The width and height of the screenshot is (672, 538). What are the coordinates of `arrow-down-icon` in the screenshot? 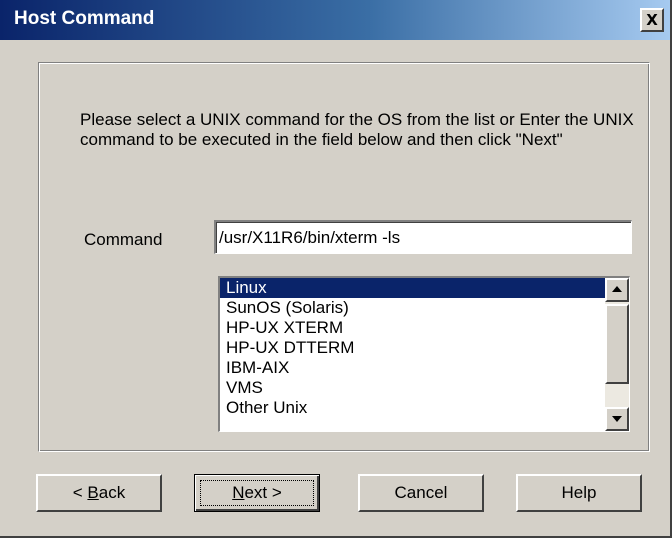 It's located at (617, 419).